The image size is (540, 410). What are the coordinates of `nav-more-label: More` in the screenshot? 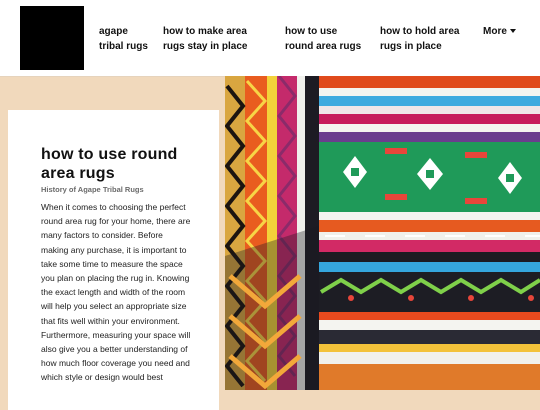 It's located at (495, 31).